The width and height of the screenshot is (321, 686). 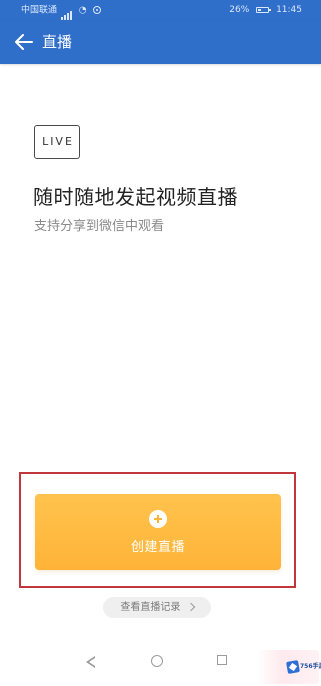 What do you see at coordinates (66, 10) in the screenshot?
I see `signal-icon` at bounding box center [66, 10].